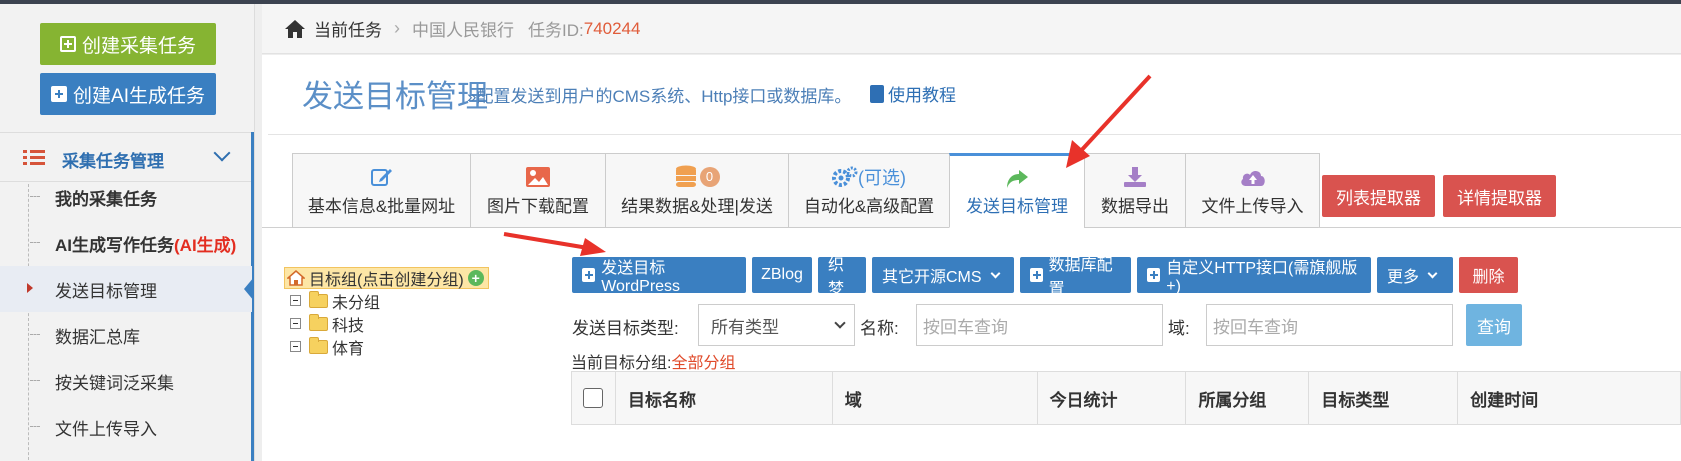 The width and height of the screenshot is (1681, 461). I want to click on select-all-cell, so click(594, 398).